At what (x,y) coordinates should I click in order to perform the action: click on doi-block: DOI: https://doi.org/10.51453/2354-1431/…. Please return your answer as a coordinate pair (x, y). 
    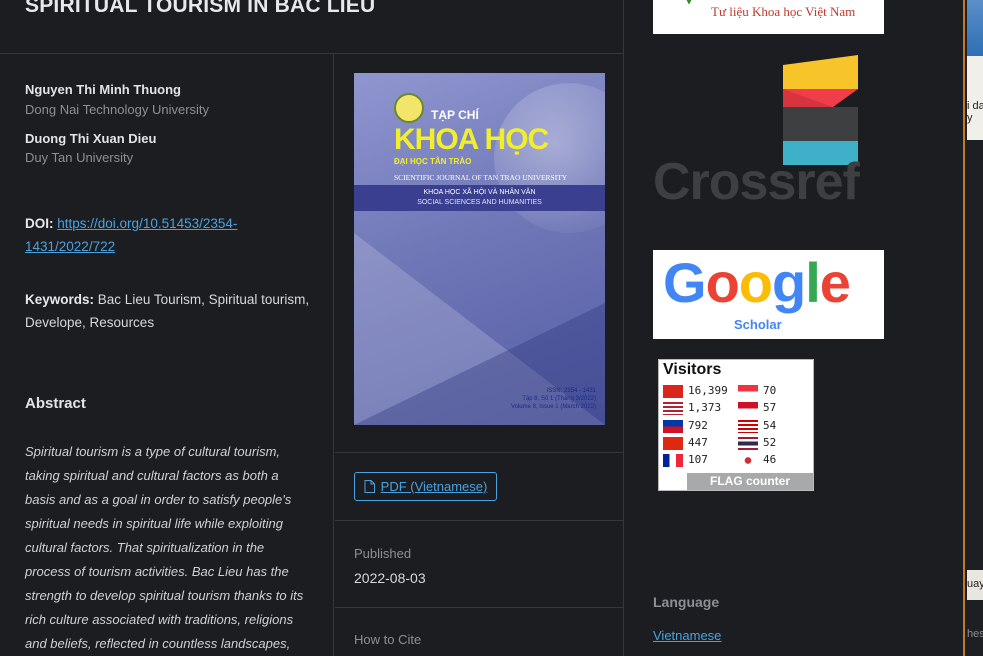
    Looking at the image, I should click on (165, 235).